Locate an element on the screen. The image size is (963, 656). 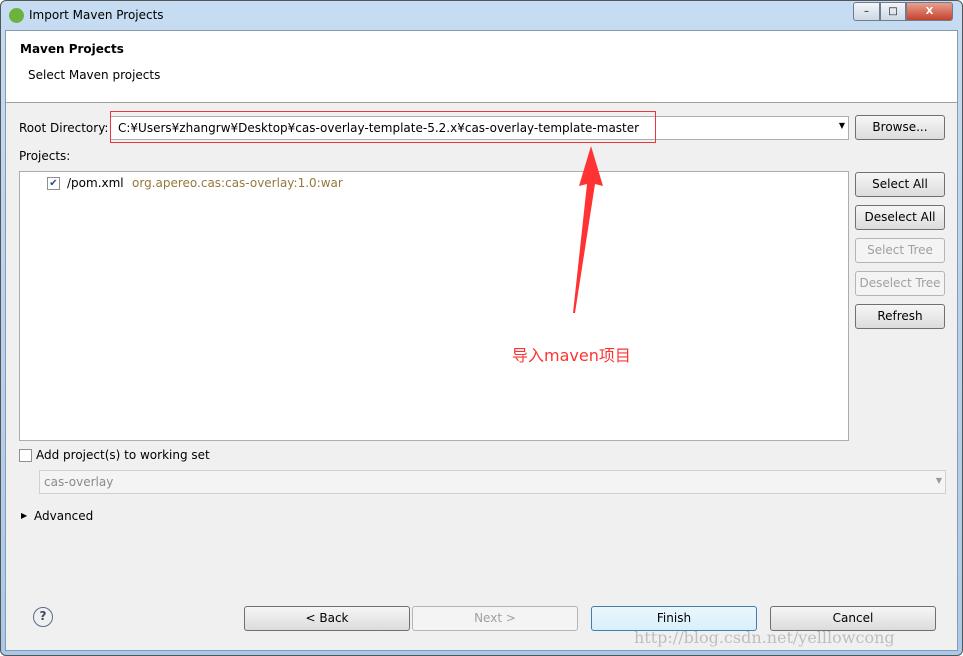
close-button: X is located at coordinates (929, 11).